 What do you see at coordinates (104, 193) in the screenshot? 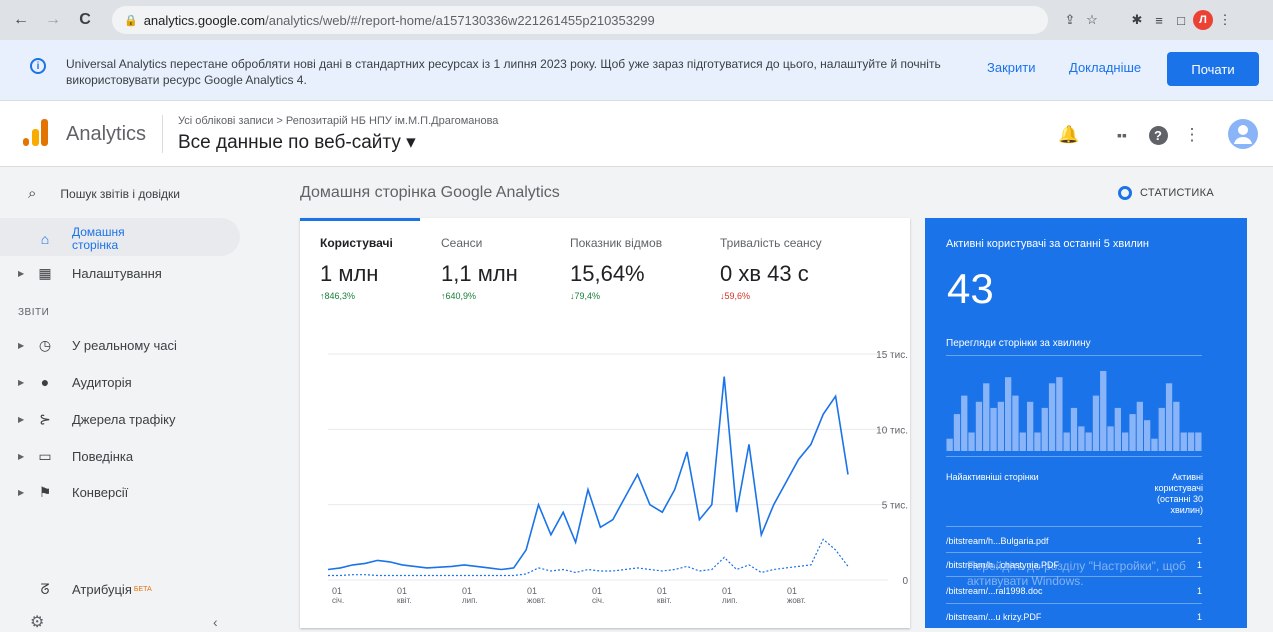
I see `report-search: ⌕ Пошук звітів і довідки` at bounding box center [104, 193].